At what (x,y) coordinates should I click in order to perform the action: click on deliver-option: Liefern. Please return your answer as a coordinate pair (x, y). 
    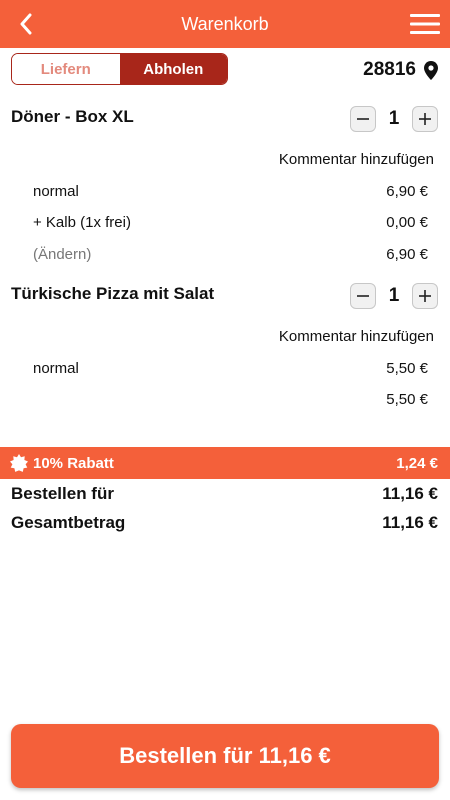
    Looking at the image, I should click on (66, 69).